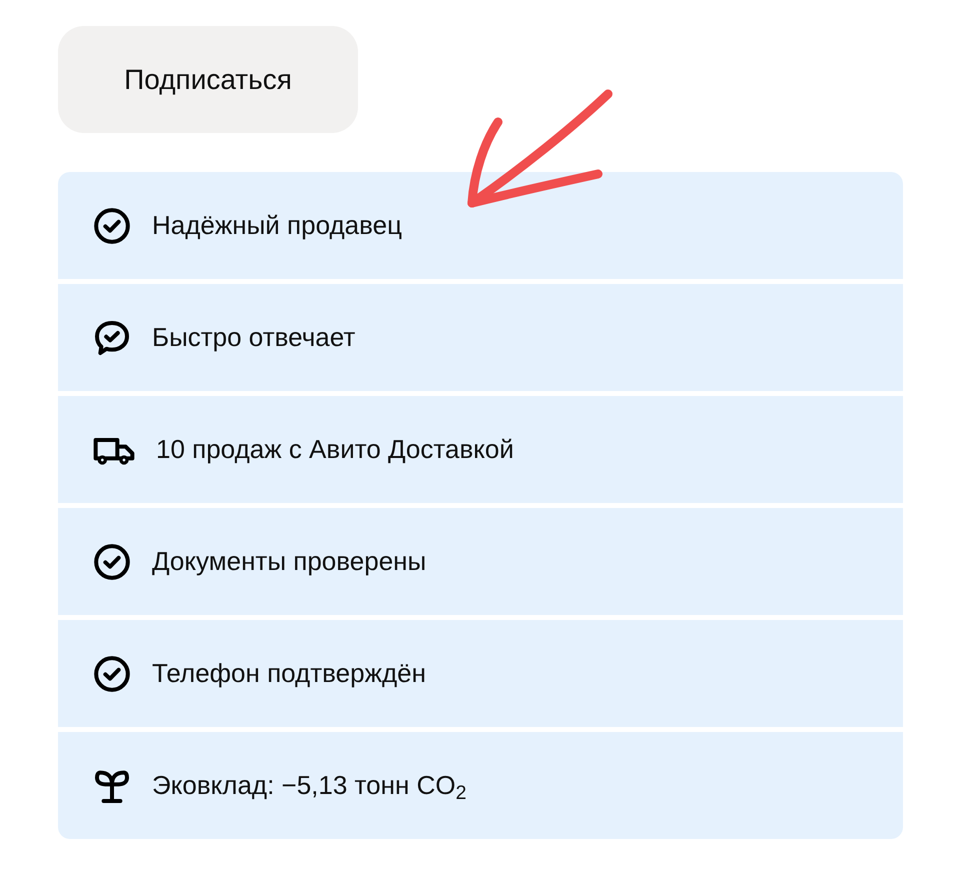 The width and height of the screenshot is (960, 872). What do you see at coordinates (309, 787) in the screenshot?
I see `badge-text: Эковклад: −5,13 тонн CO$_{2}$` at bounding box center [309, 787].